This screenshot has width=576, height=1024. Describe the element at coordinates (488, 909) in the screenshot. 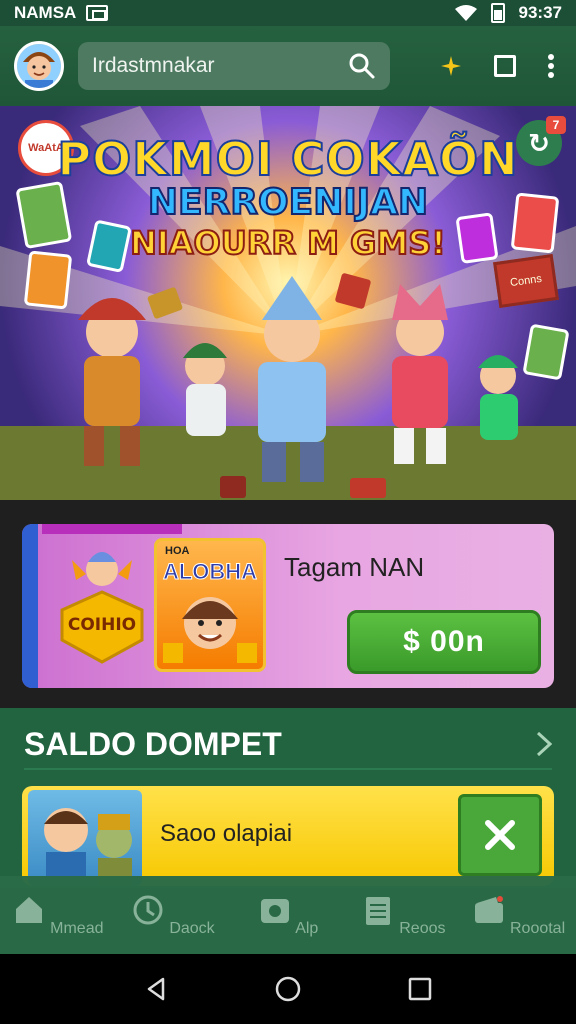

I see `wallet-icon` at that location.